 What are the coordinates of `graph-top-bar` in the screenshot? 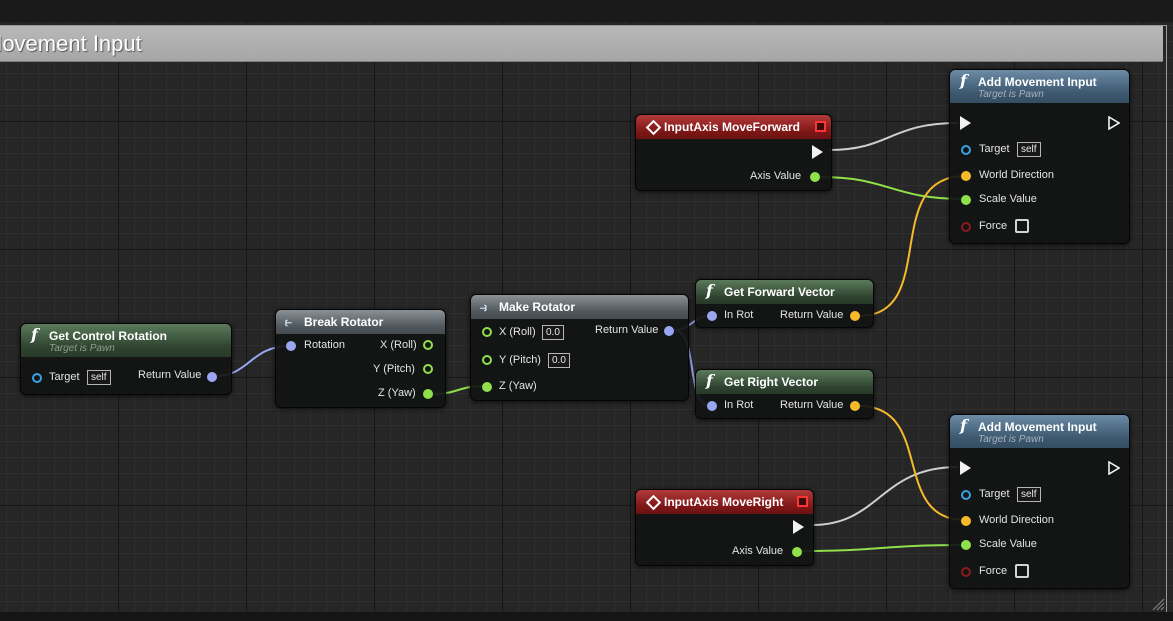 It's located at (586, 11).